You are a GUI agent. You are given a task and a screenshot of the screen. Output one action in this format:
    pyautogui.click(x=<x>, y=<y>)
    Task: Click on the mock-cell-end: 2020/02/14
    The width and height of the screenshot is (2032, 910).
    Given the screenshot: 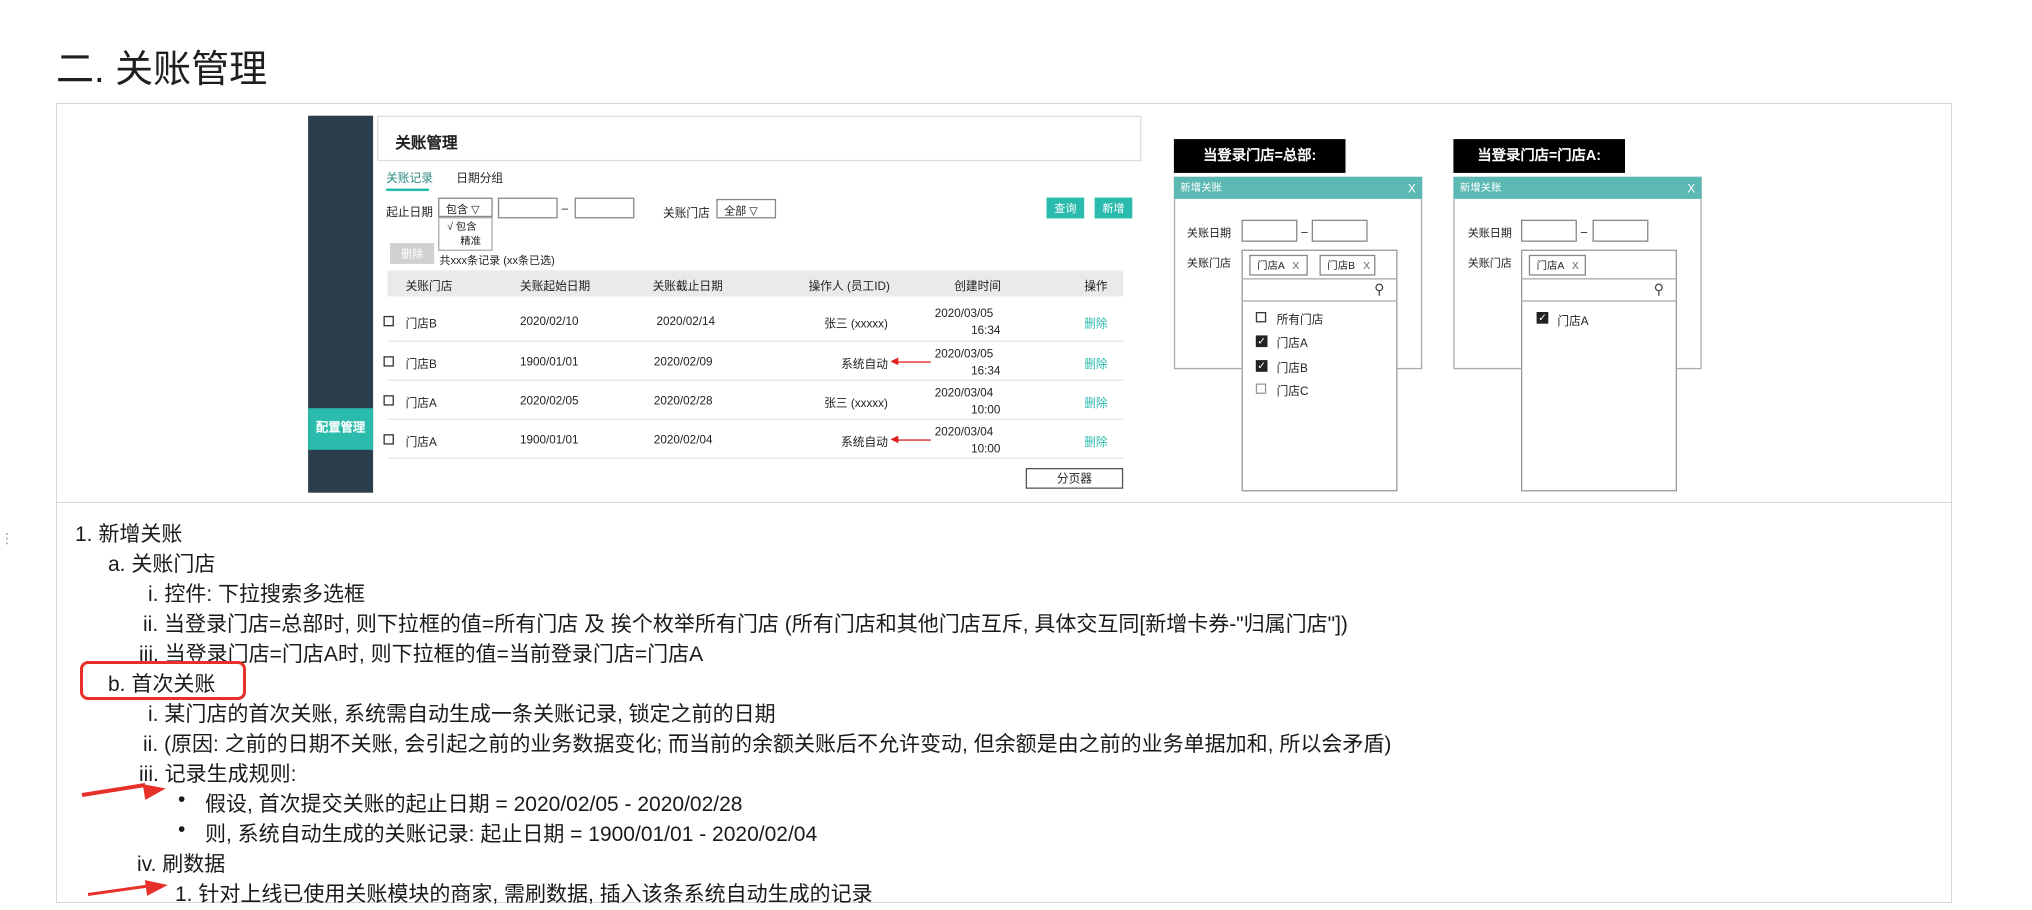 What is the action you would take?
    pyautogui.click(x=686, y=321)
    